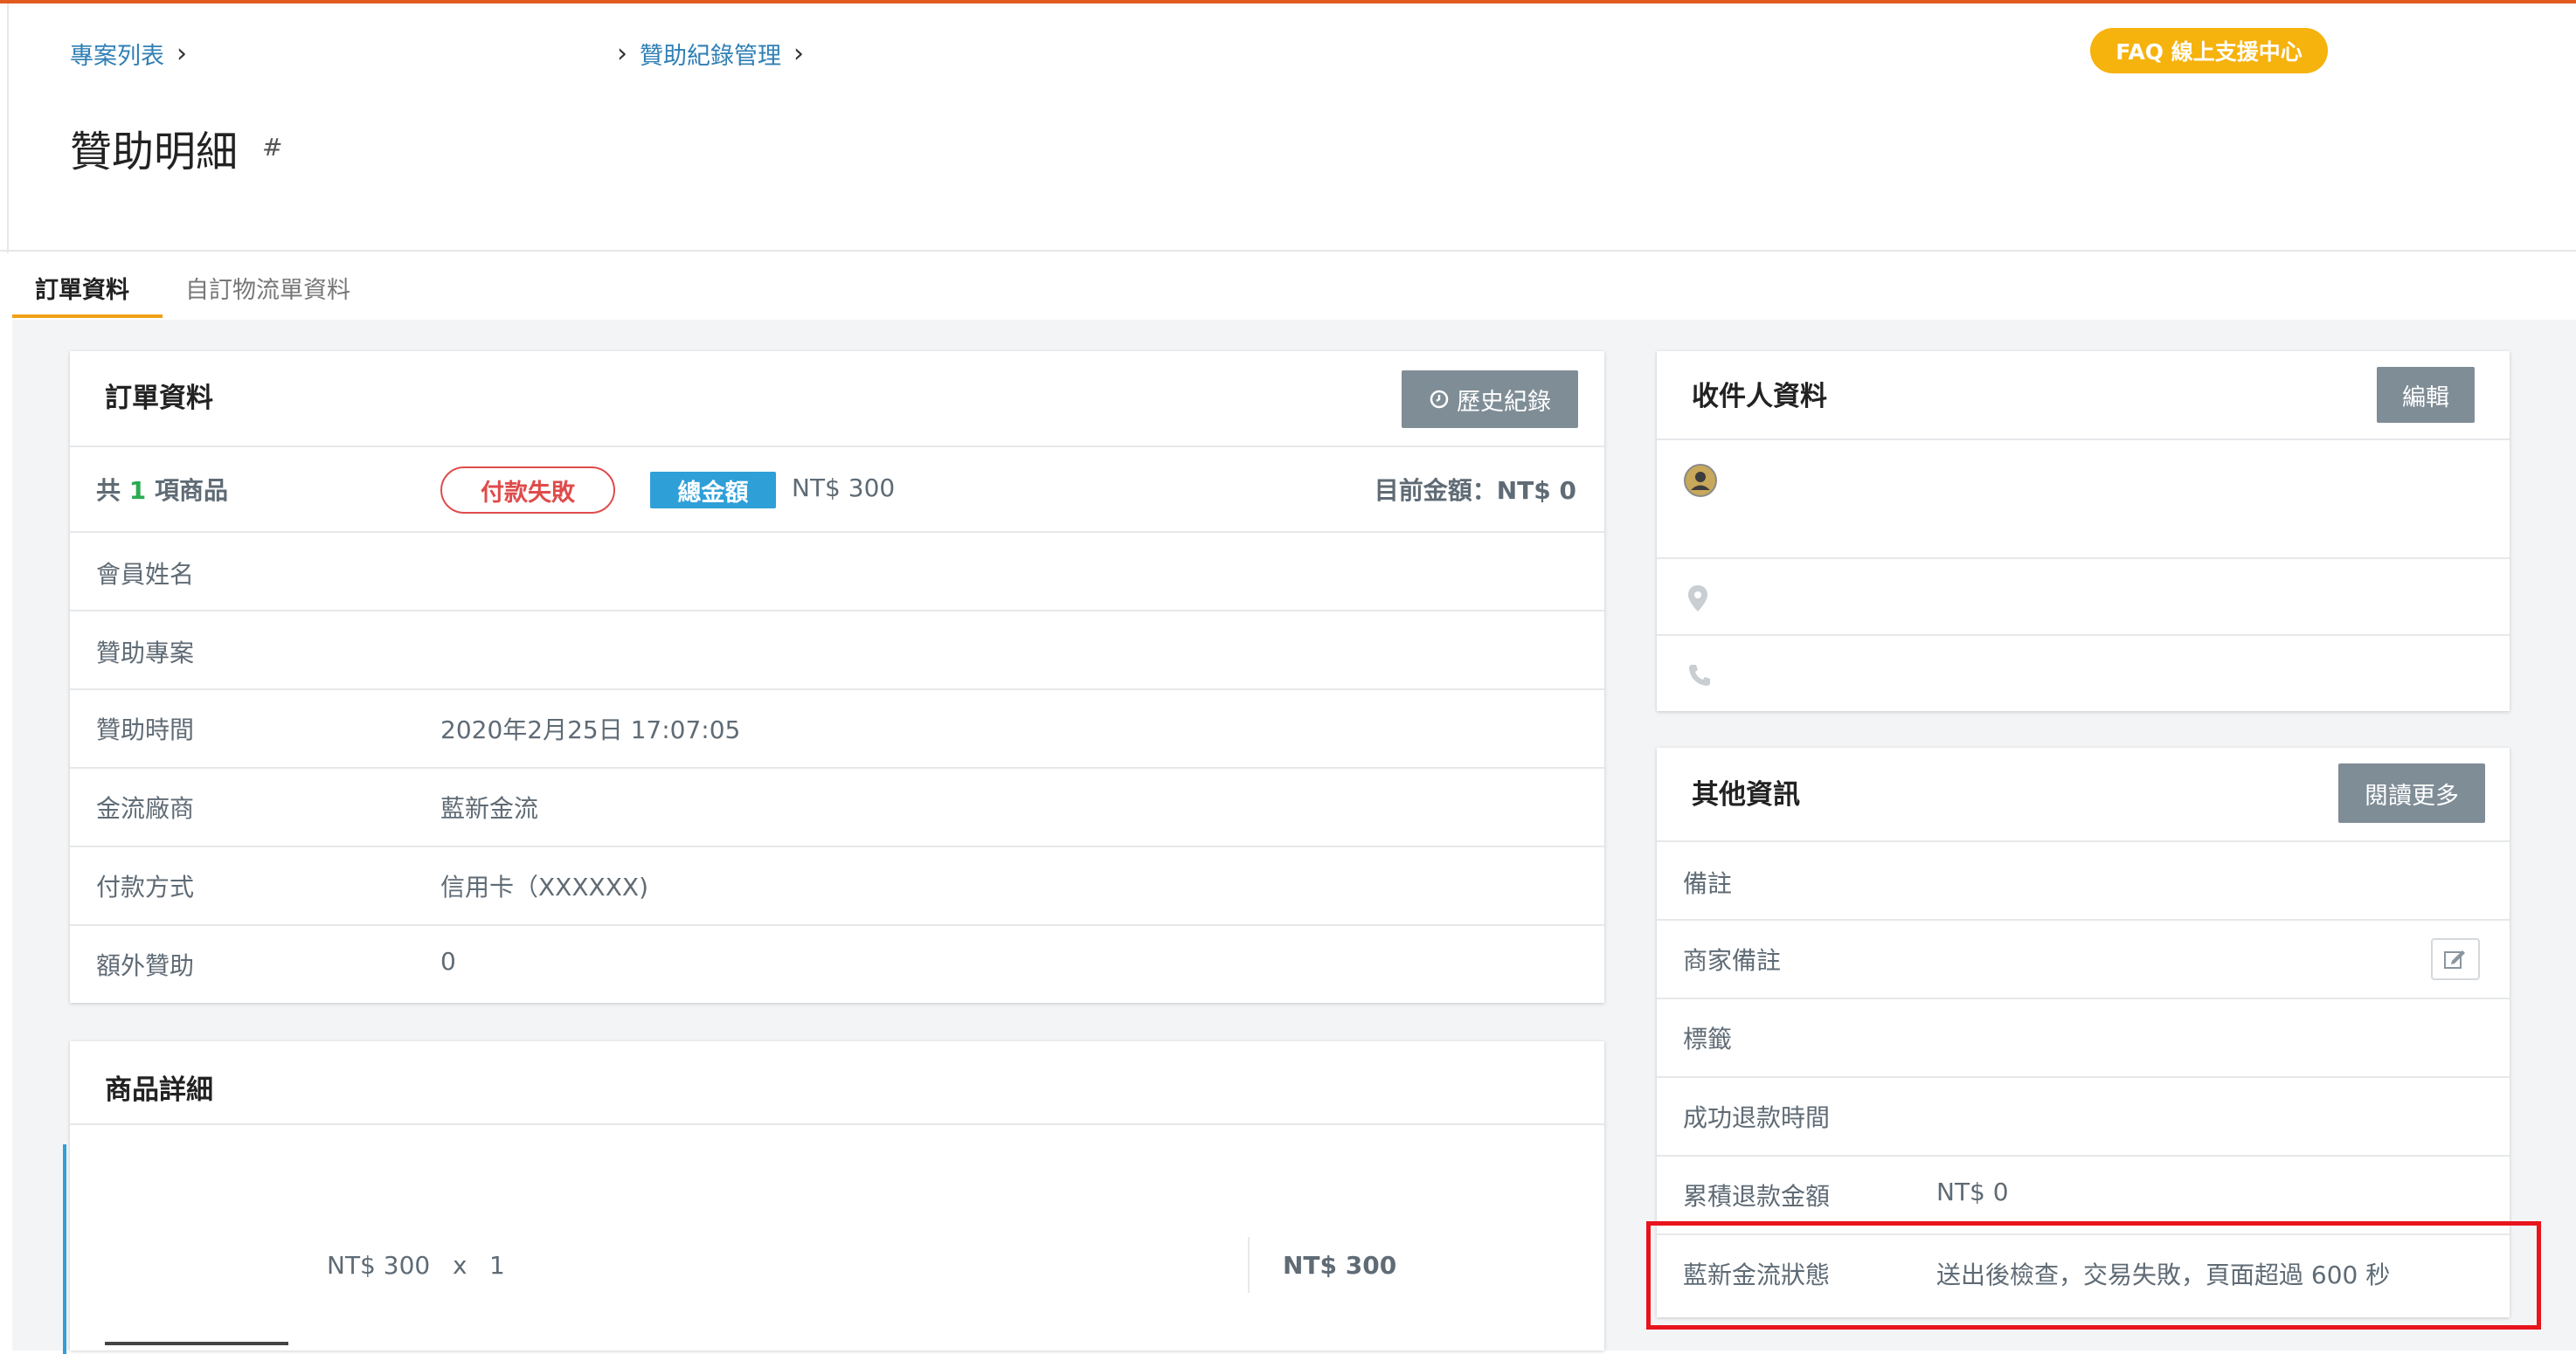 This screenshot has width=2576, height=1354. What do you see at coordinates (2083, 879) in the screenshot?
I see `info-row: 備註` at bounding box center [2083, 879].